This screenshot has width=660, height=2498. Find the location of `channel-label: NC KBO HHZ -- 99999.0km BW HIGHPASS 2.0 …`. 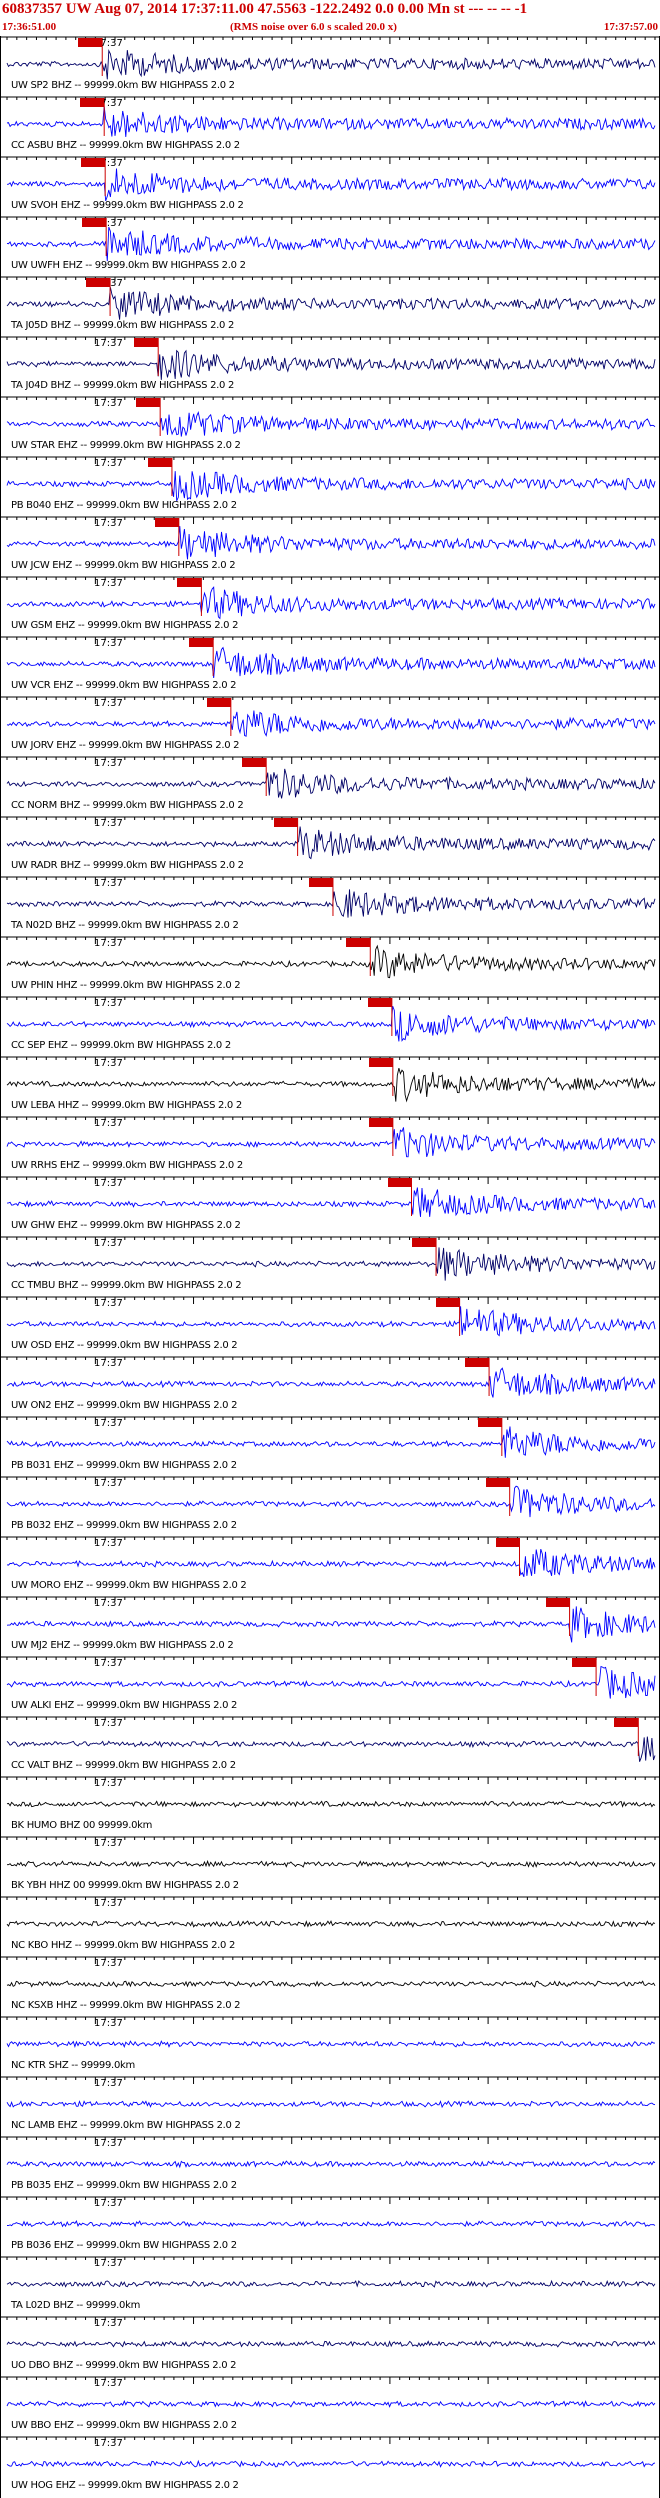

channel-label: NC KBO HHZ -- 99999.0km BW HIGHPASS 2.0 … is located at coordinates (123, 1945).